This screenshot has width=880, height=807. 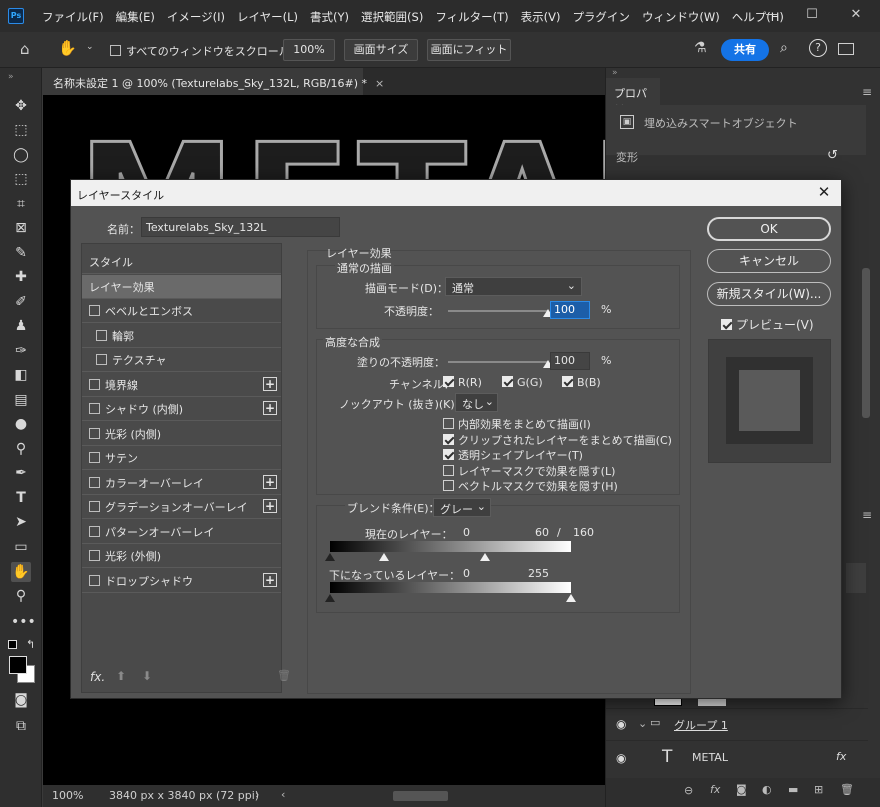 I want to click on pen-tool-icon: ✒, so click(x=21, y=473).